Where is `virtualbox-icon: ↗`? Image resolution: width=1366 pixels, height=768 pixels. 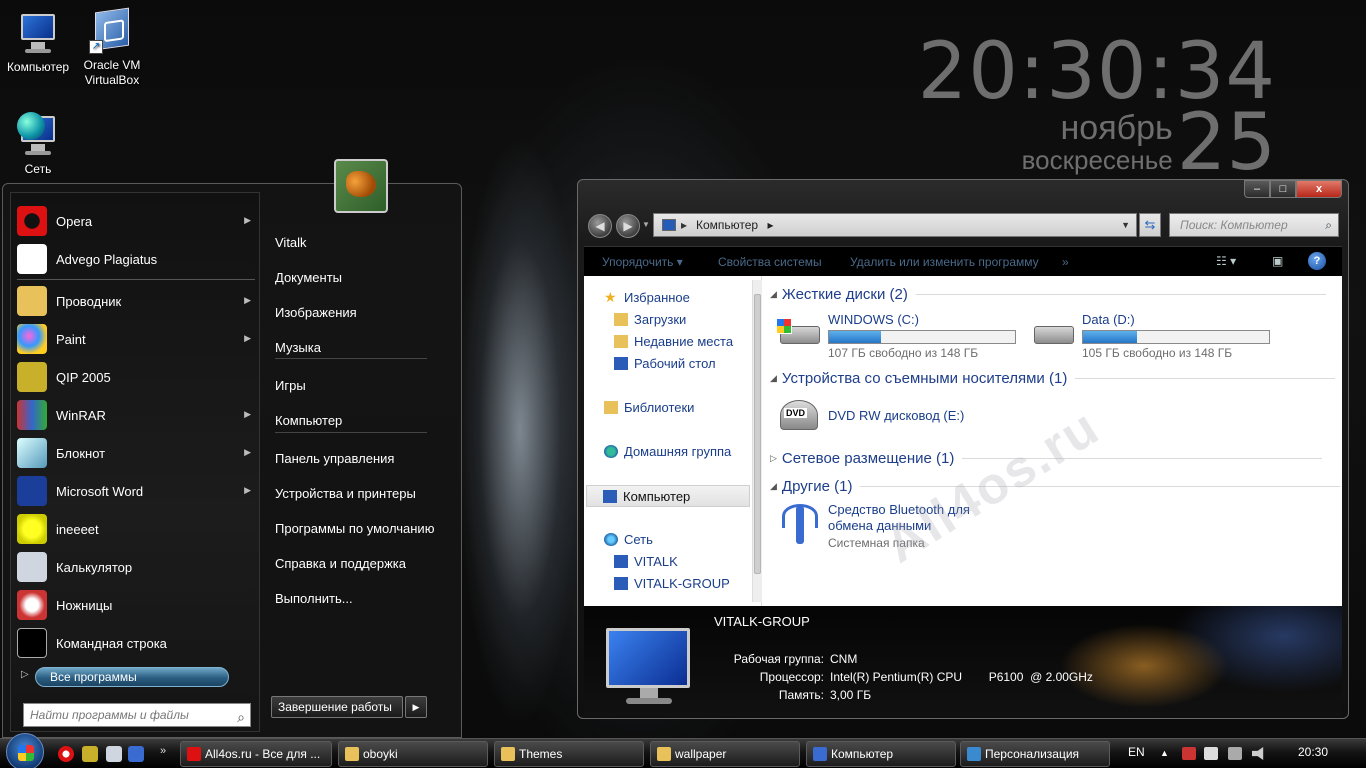 virtualbox-icon: ↗ is located at coordinates (112, 30).